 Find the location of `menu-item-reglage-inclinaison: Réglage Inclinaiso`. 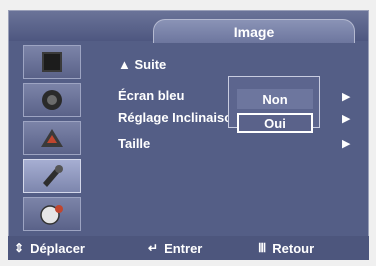

menu-item-reglage-inclinaison: Réglage Inclinaiso is located at coordinates (177, 117).